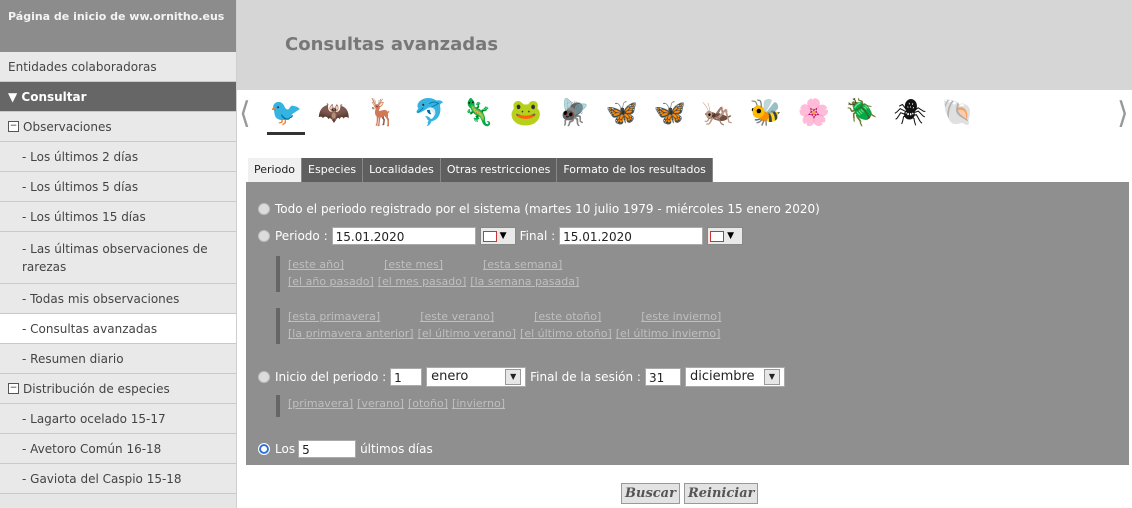  I want to click on period-link: [verano], so click(380, 403).